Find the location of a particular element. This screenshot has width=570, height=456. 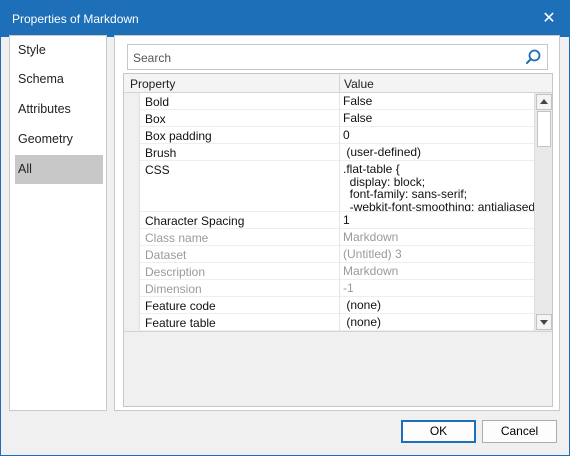

ok-button: OK is located at coordinates (438, 431).